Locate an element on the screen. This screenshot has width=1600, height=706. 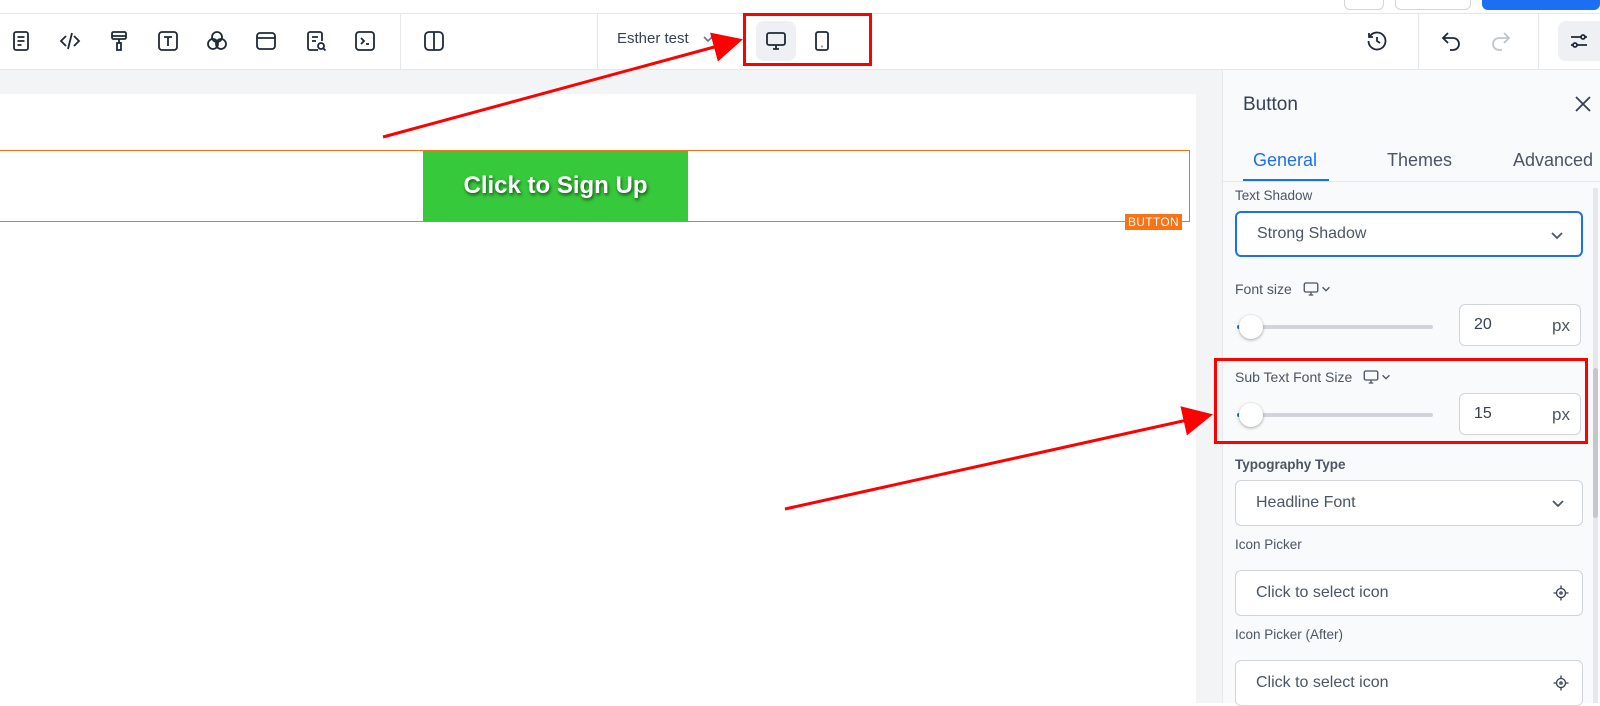
top-strip is located at coordinates (800, 7).